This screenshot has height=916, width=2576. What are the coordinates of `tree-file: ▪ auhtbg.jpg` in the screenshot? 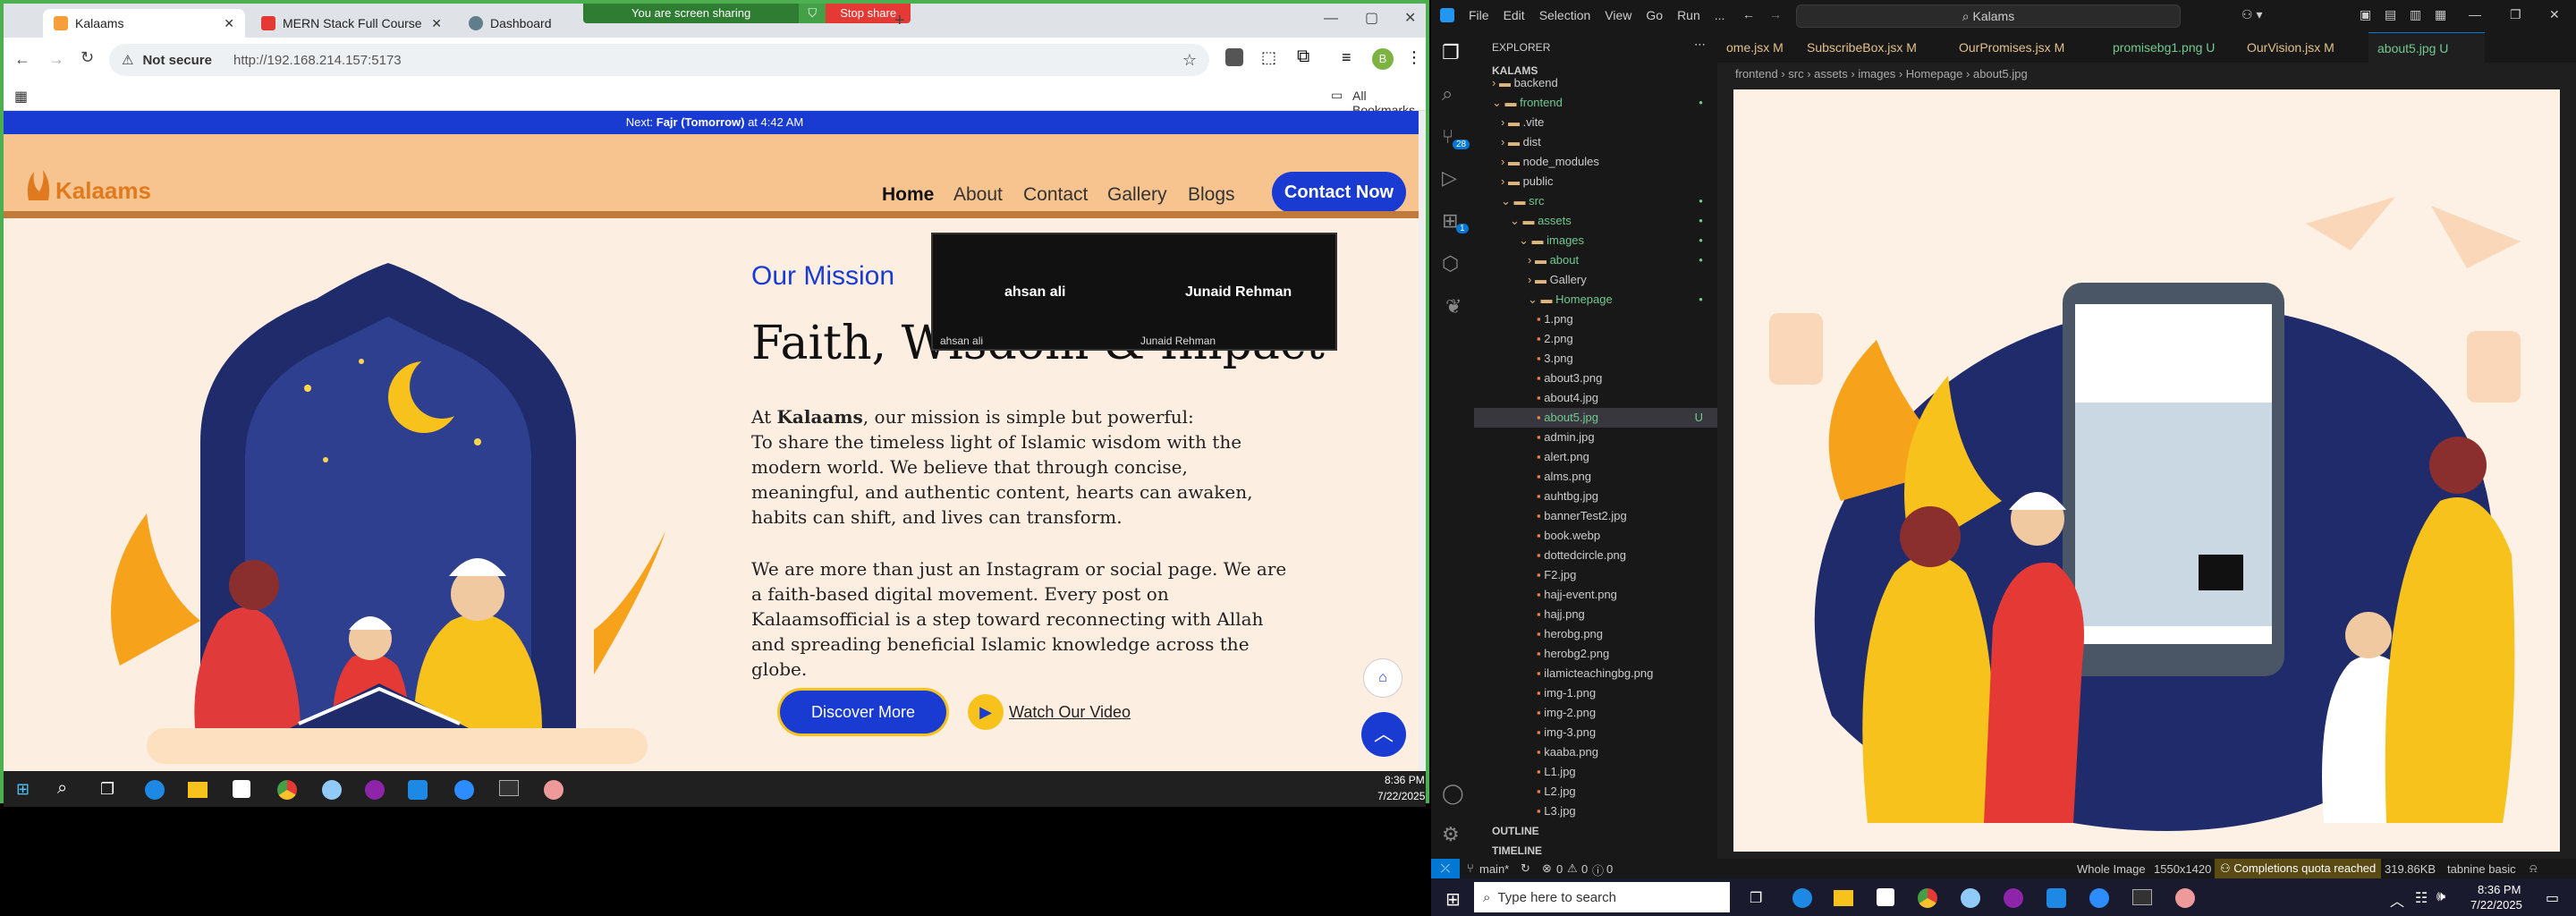 It's located at (1595, 496).